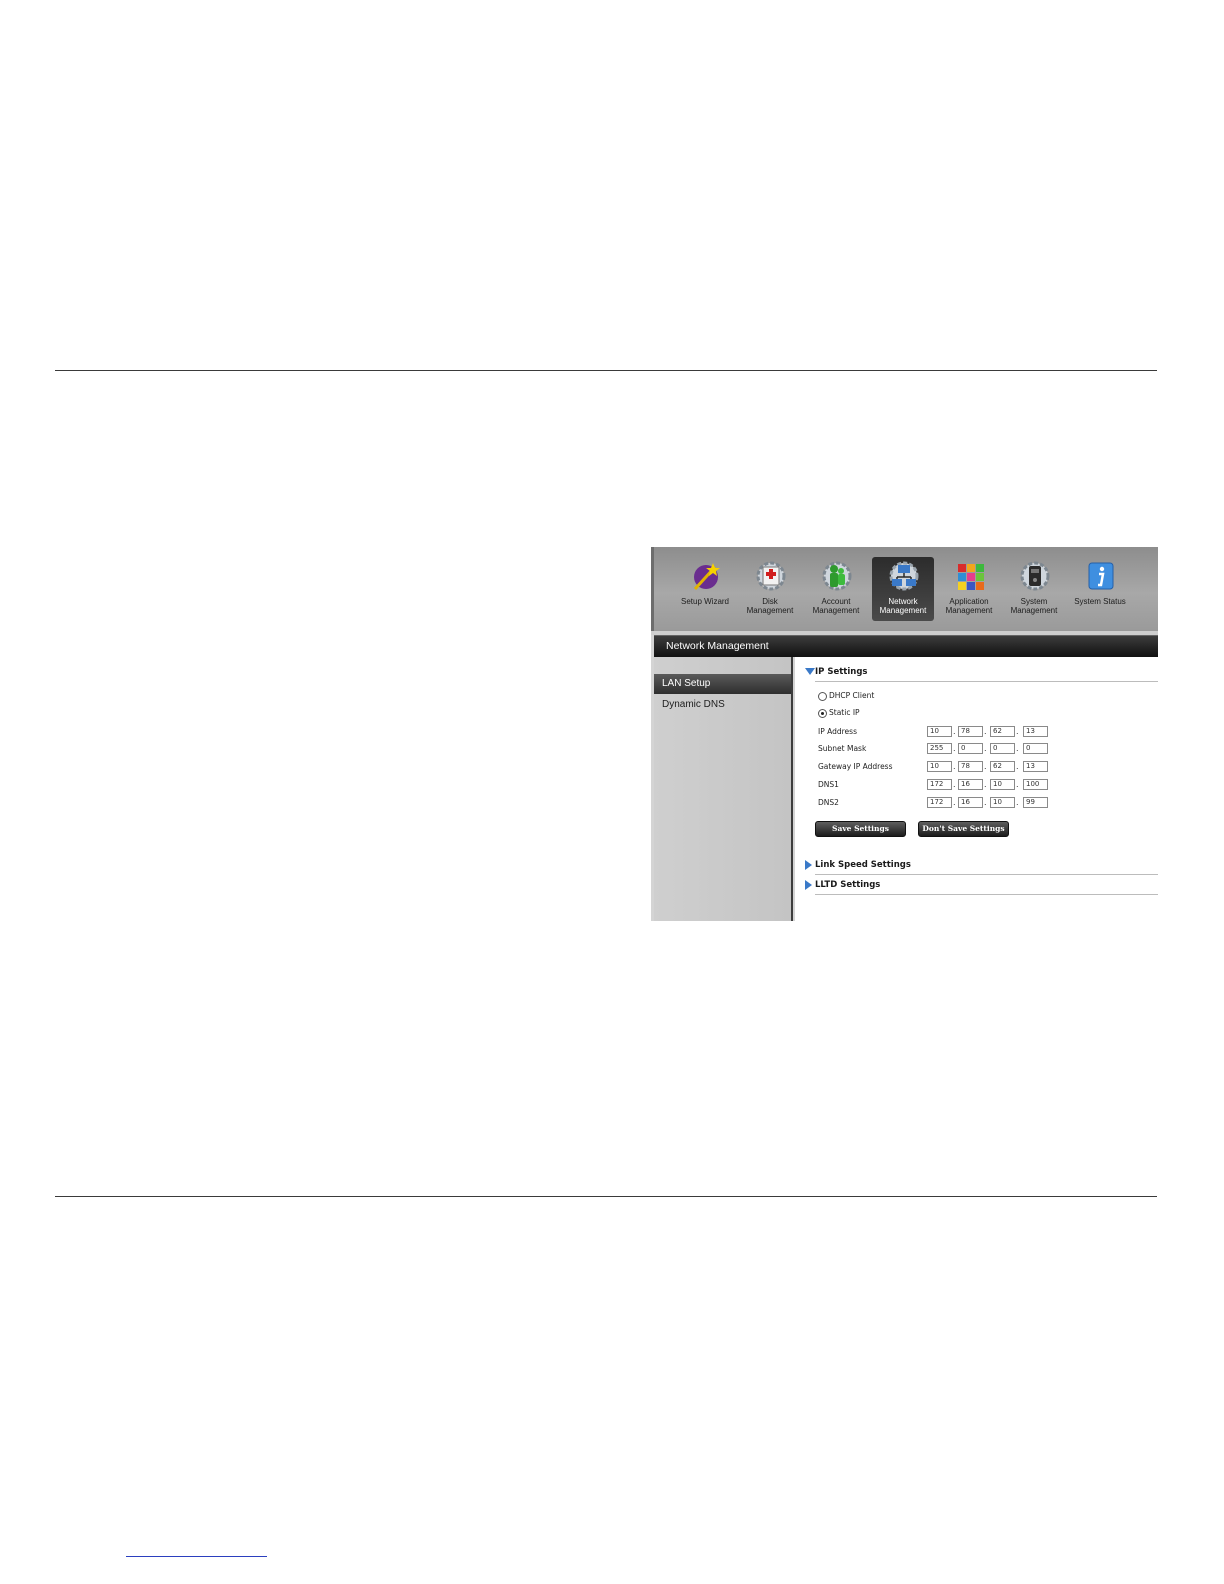 This screenshot has height=1584, width=1224. I want to click on expanded-arrow-icon, so click(810, 671).